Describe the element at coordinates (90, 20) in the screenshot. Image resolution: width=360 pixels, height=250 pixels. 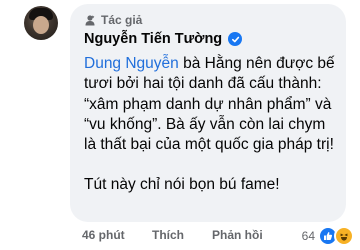
I see `author-badge-icon` at that location.